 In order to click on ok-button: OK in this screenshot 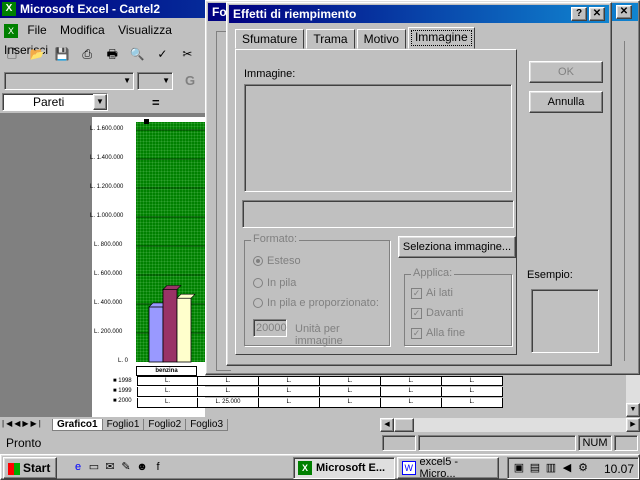, I will do `click(566, 72)`.